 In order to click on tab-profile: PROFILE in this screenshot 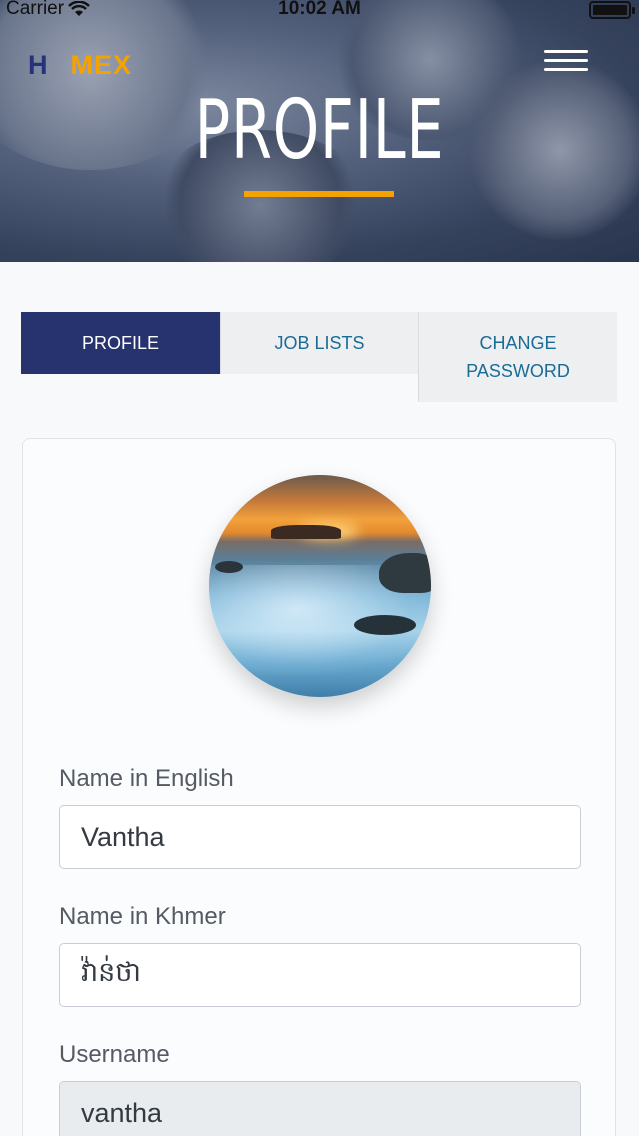, I will do `click(120, 343)`.